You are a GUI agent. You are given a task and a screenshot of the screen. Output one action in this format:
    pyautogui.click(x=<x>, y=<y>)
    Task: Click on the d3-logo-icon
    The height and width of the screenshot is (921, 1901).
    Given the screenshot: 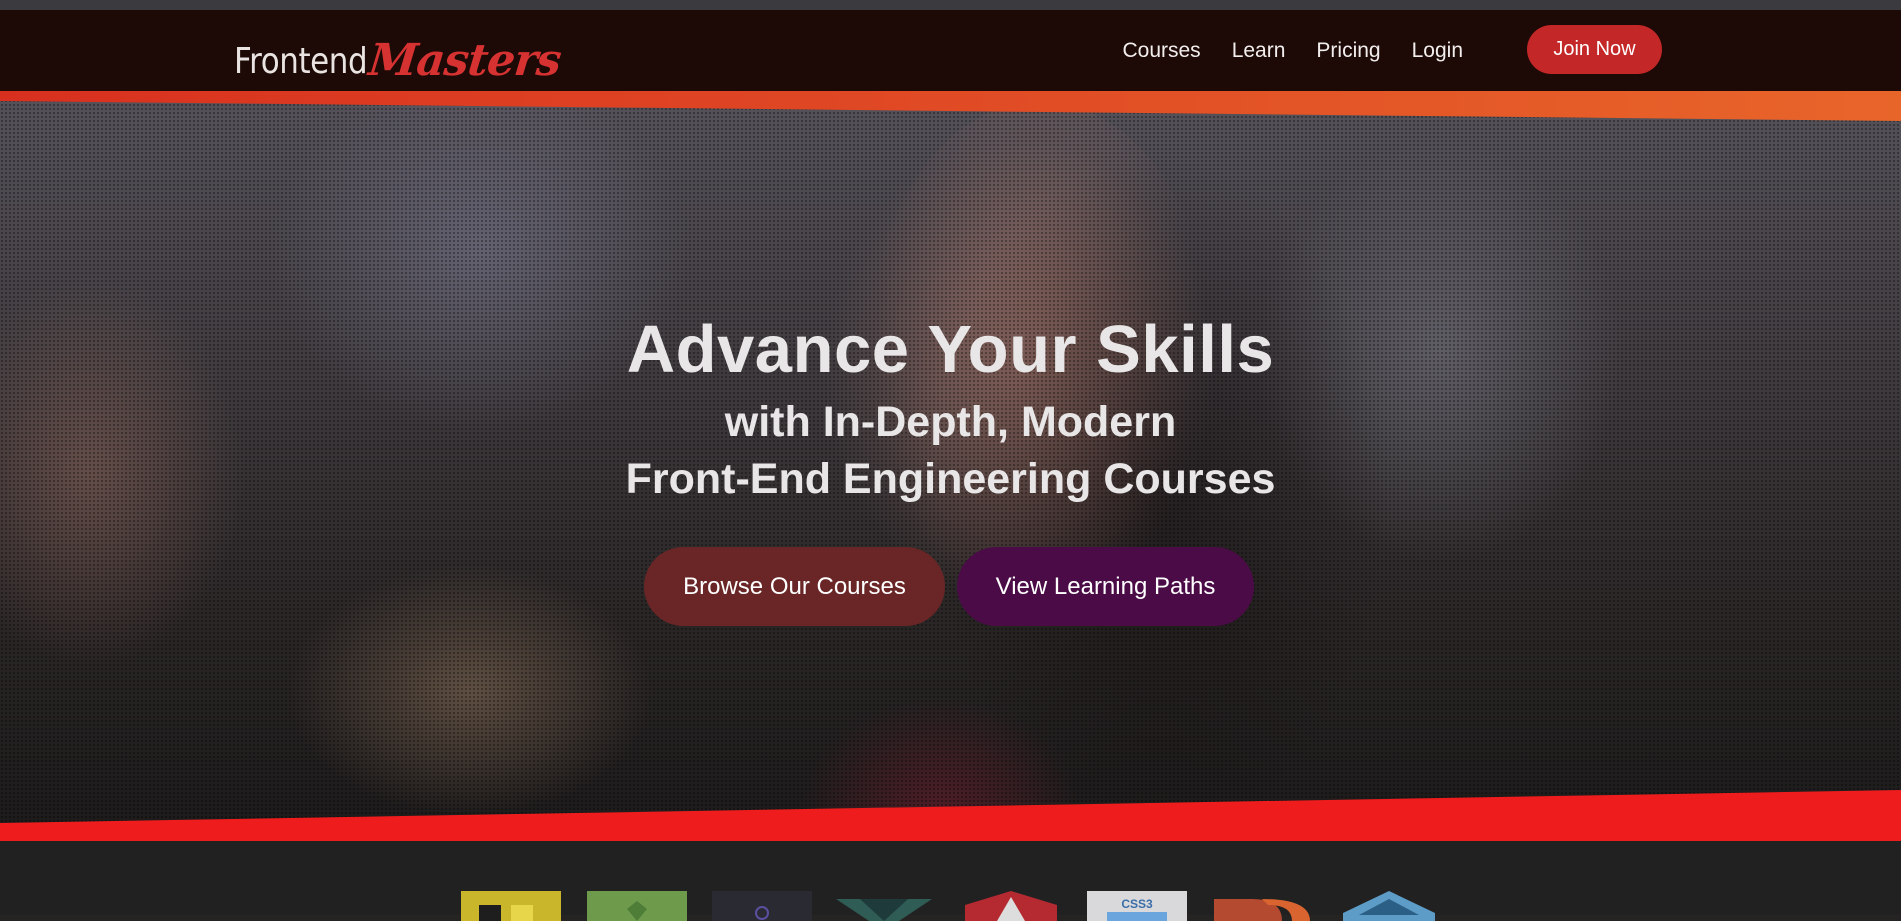 What is the action you would take?
    pyautogui.click(x=1262, y=906)
    